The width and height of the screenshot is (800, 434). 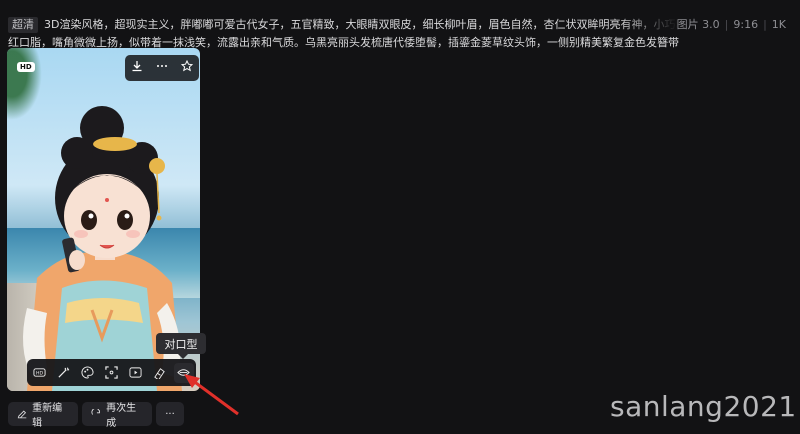 I want to click on annotation-arrow, so click(x=211, y=395).